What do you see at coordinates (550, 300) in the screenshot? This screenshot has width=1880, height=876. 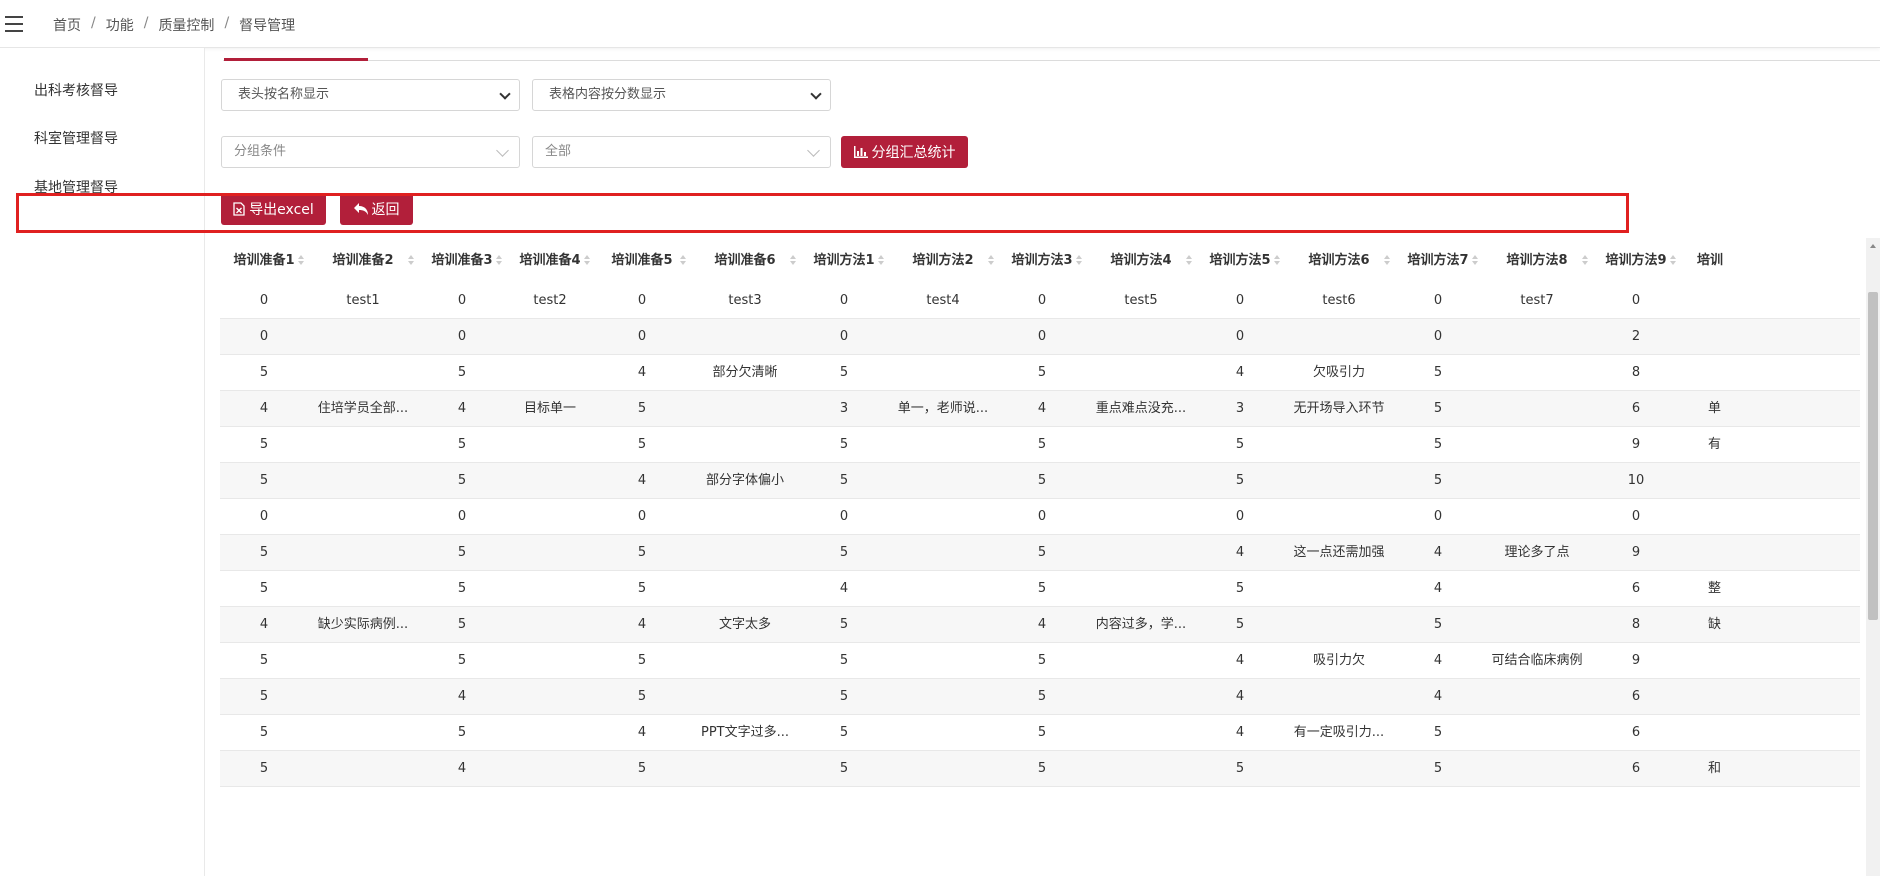 I see `table-cell: test2` at bounding box center [550, 300].